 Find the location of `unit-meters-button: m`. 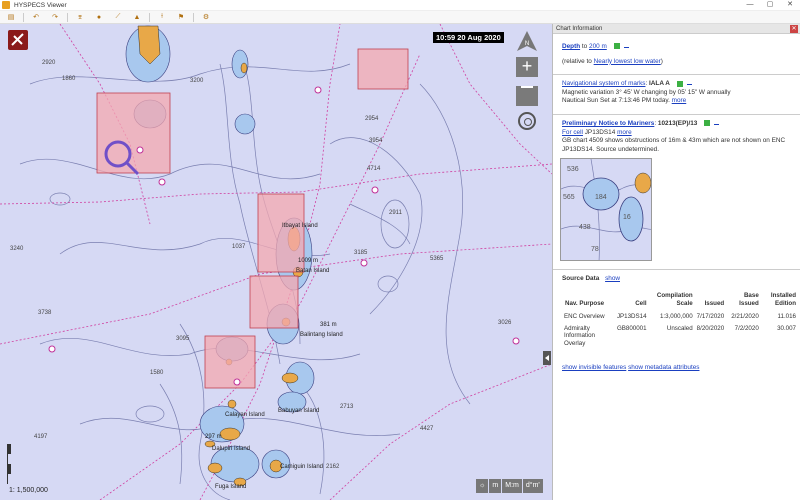

unit-meters-button: m is located at coordinates (495, 486).